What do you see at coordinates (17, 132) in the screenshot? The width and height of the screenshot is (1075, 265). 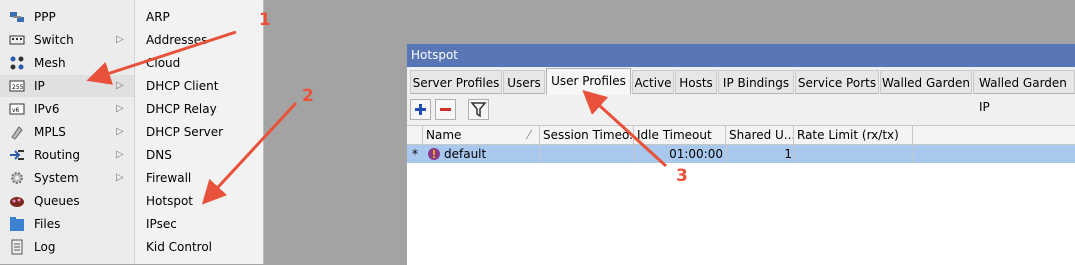 I see `mpls-icon` at bounding box center [17, 132].